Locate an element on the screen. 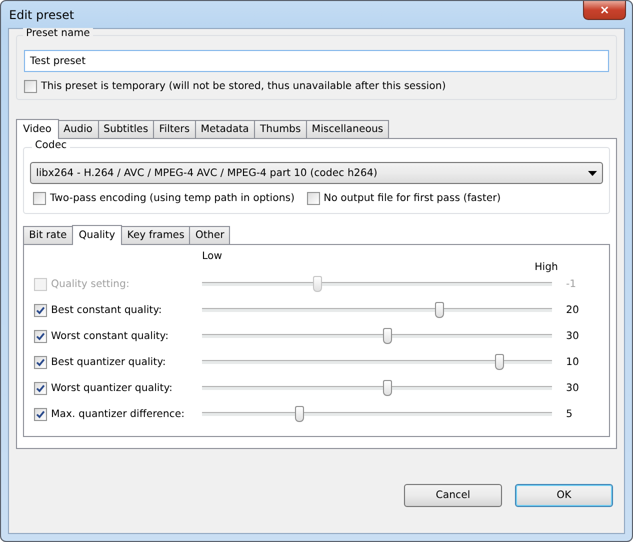 The width and height of the screenshot is (633, 542). group-label: Codec is located at coordinates (51, 145).